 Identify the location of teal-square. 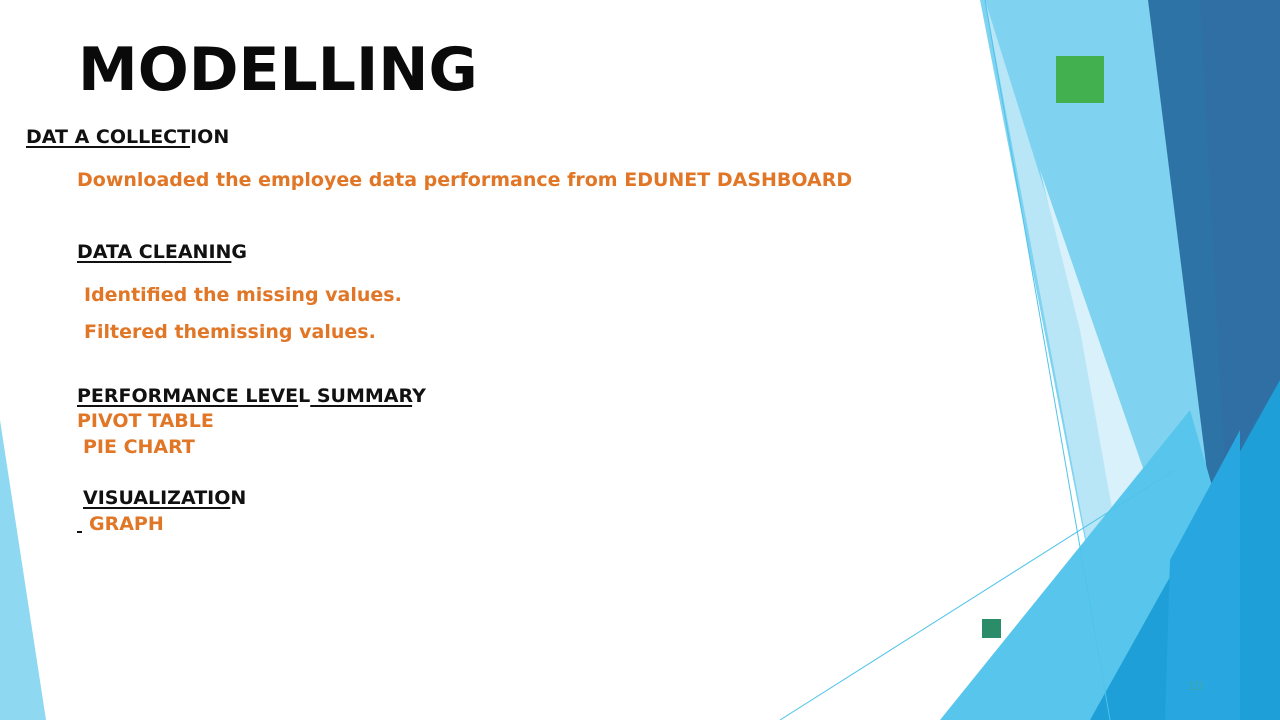
(991, 628).